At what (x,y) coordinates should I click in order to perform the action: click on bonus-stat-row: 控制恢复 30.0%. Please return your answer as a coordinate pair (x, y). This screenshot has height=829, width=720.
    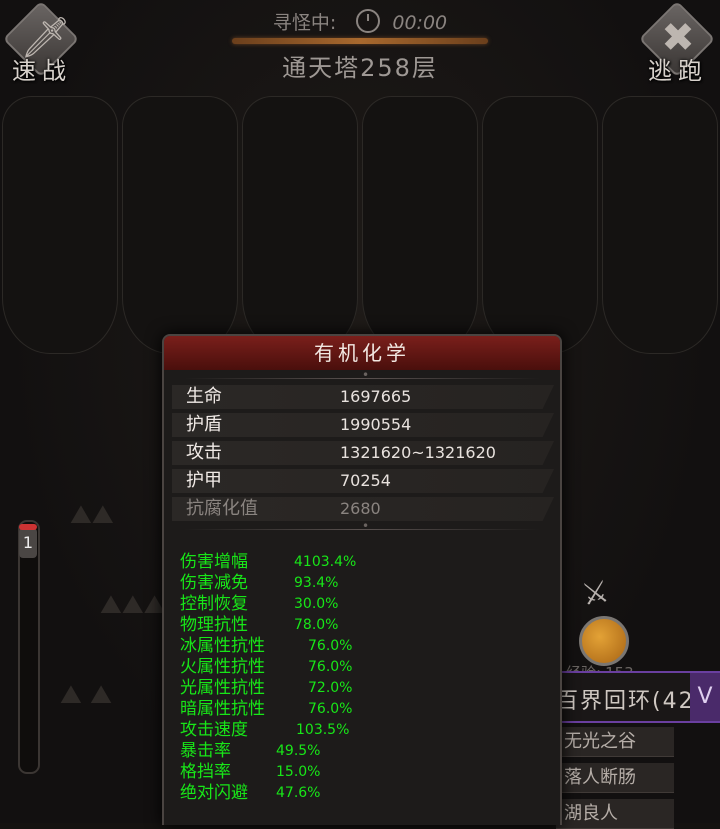
    Looking at the image, I should click on (259, 604).